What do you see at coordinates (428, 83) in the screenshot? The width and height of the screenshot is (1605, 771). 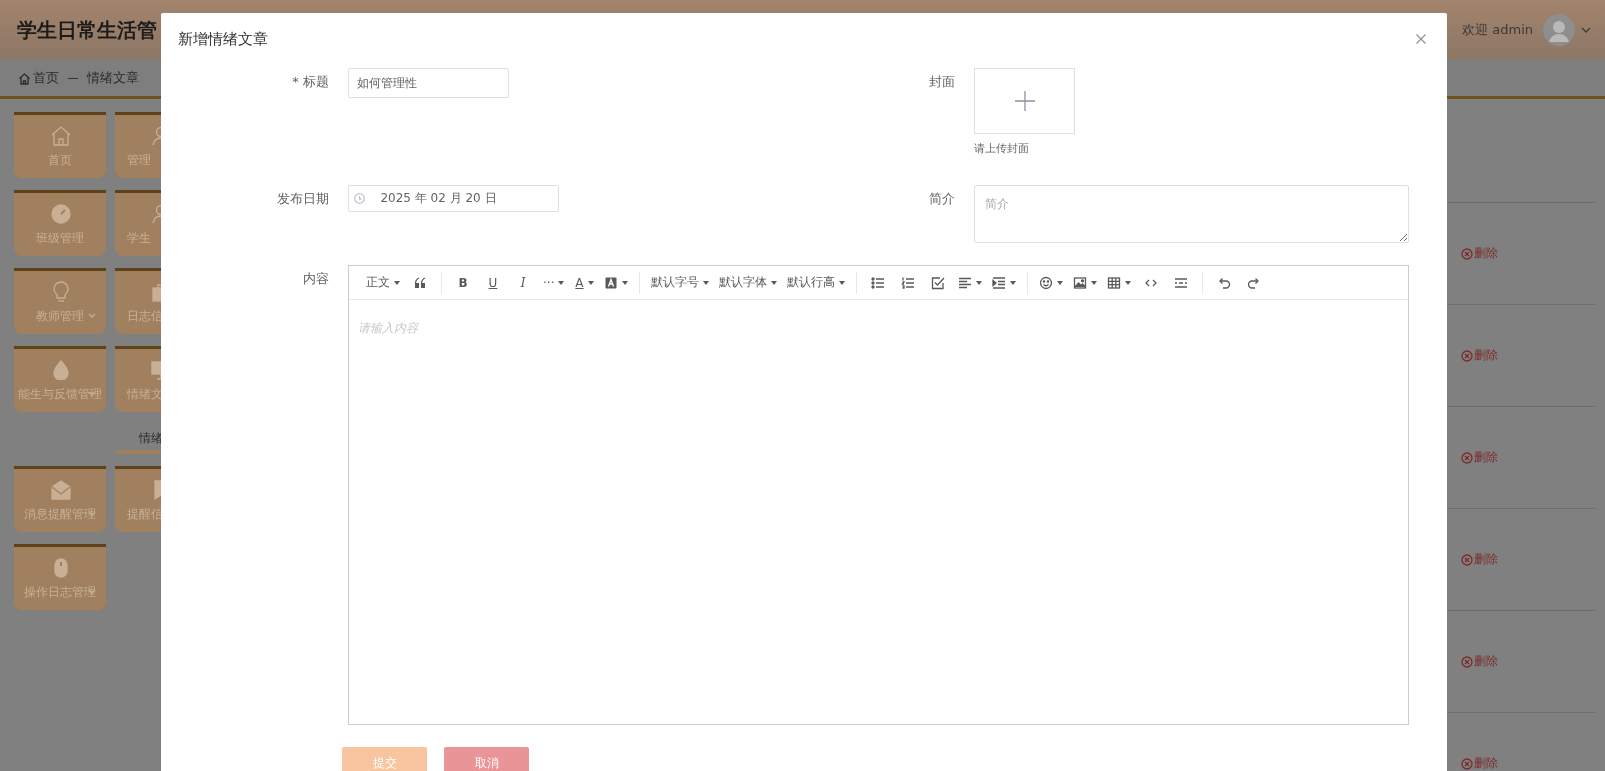 I see `title-input: 如何管理性` at bounding box center [428, 83].